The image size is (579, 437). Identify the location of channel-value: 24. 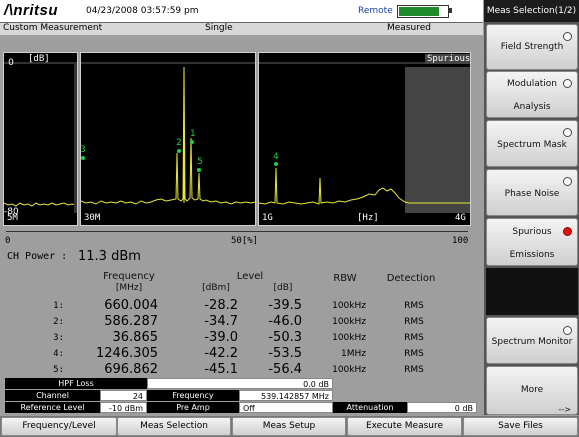
(123, 395).